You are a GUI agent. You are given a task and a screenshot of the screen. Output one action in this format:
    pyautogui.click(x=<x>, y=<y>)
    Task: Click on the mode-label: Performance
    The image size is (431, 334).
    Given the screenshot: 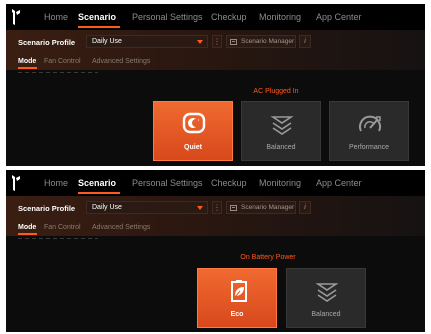 What is the action you would take?
    pyautogui.click(x=369, y=147)
    